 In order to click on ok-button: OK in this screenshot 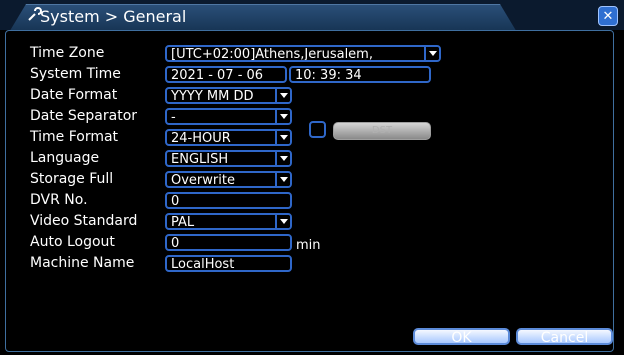, I will do `click(461, 337)`.